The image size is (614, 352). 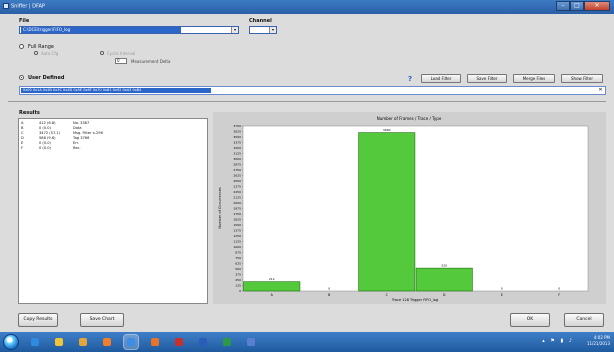 I want to click on app-icon-glyph, so click(x=251, y=342).